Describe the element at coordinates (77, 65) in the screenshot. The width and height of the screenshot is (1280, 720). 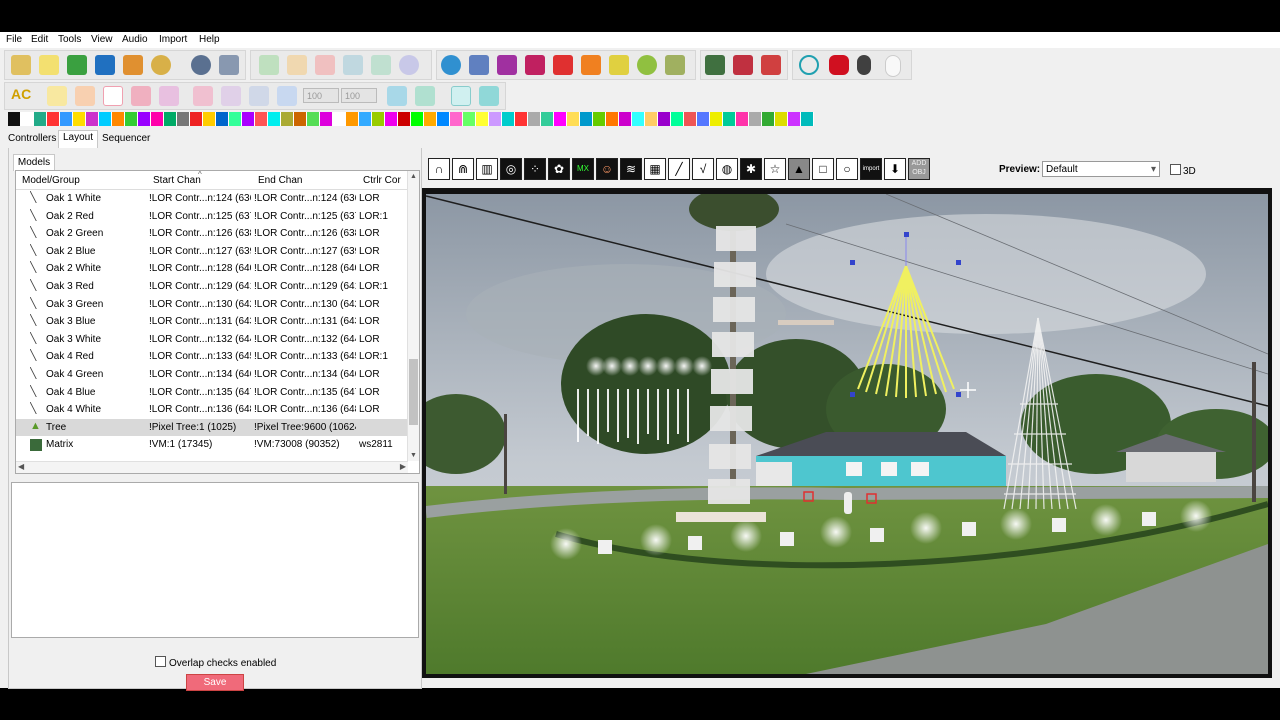
I see `open-folder-icon` at that location.